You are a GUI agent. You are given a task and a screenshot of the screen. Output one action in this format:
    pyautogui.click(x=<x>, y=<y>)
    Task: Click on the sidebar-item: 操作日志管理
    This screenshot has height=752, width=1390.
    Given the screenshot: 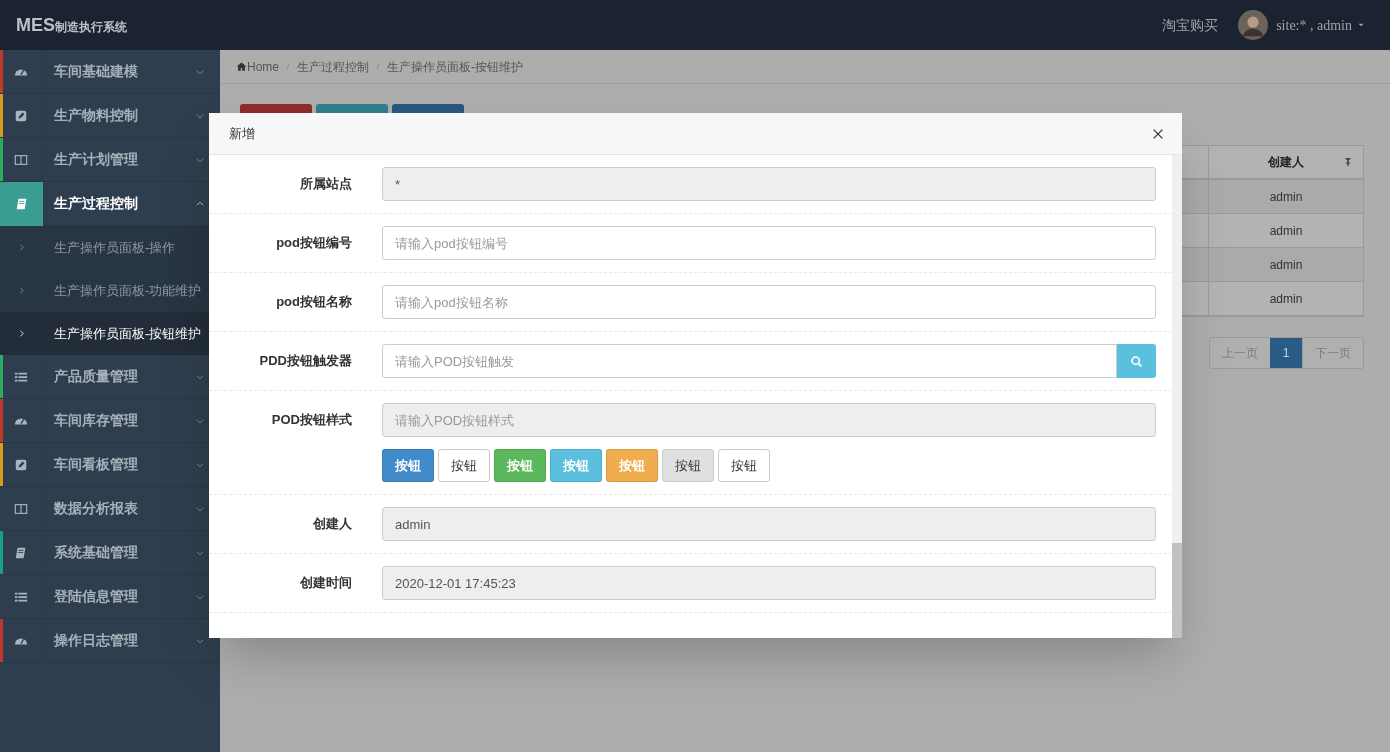 What is the action you would take?
    pyautogui.click(x=110, y=641)
    